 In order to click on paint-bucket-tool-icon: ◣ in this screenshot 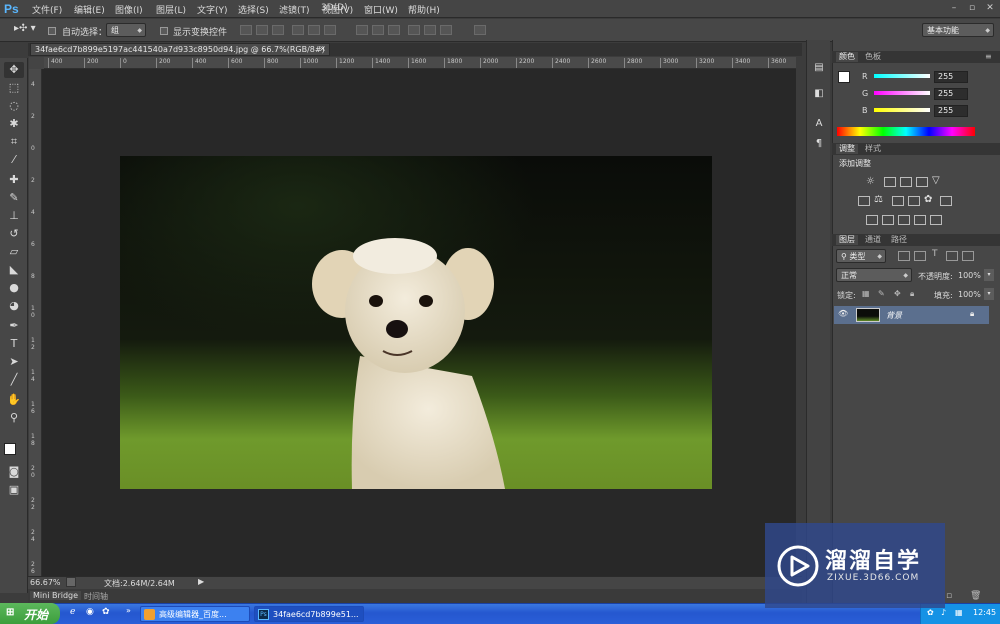, I will do `click(14, 270)`.